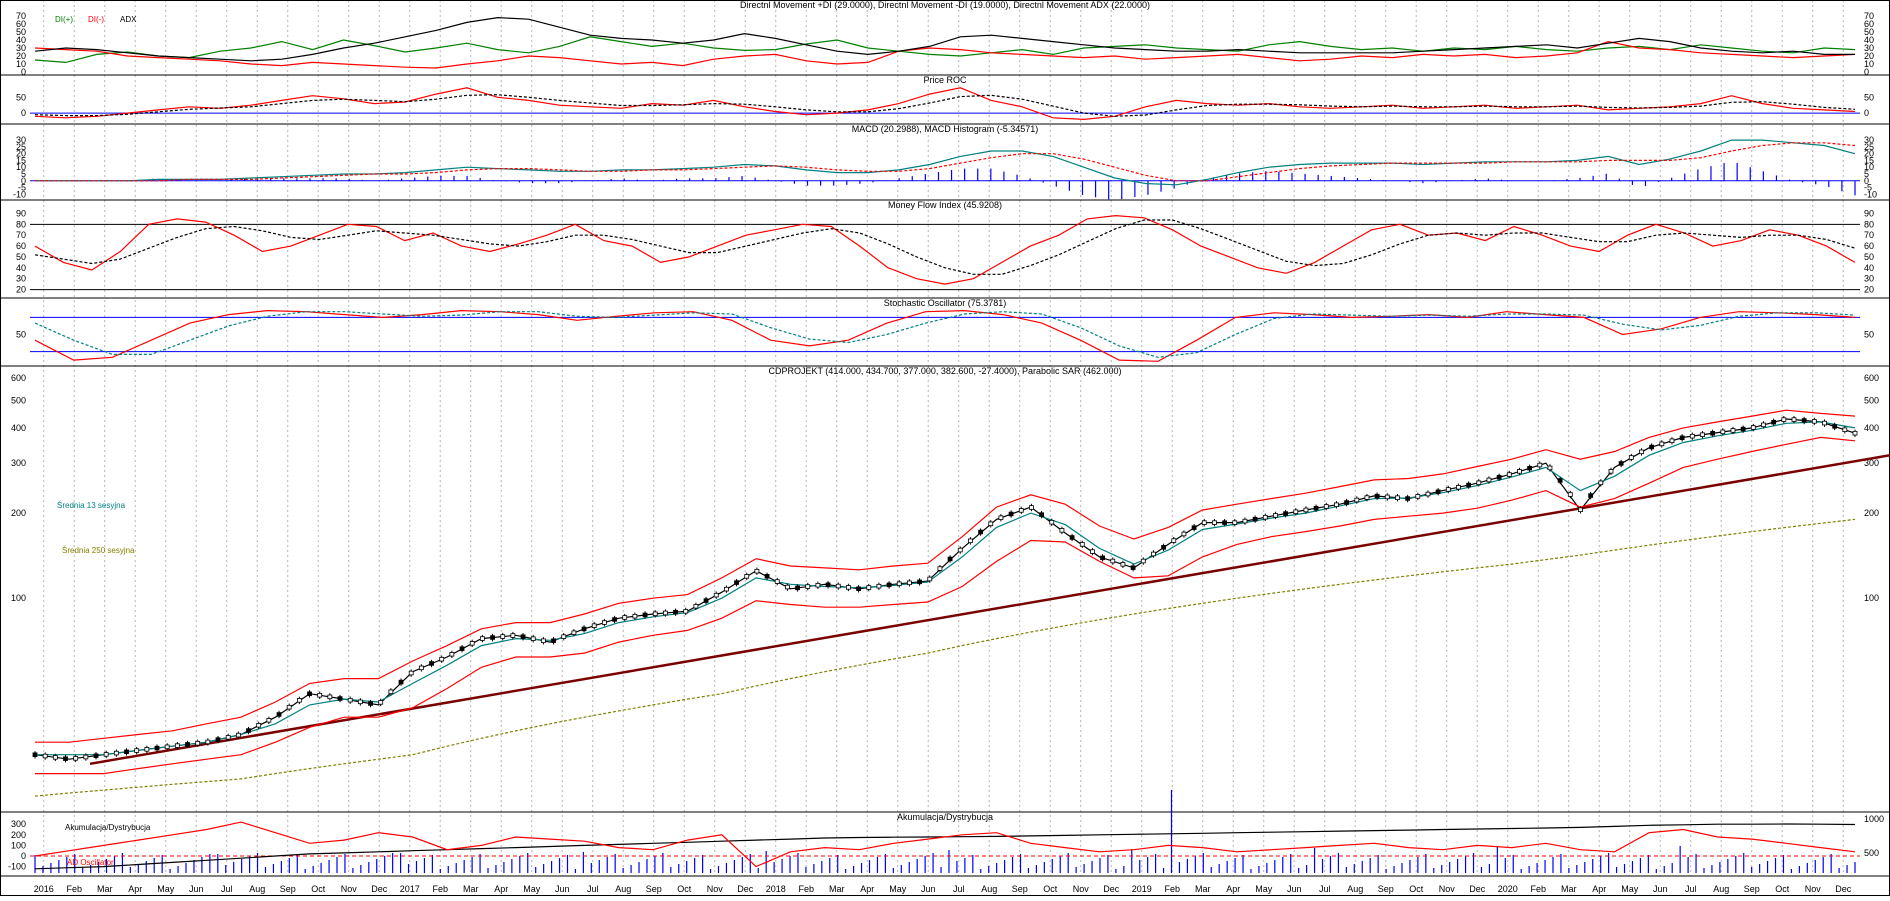 The height and width of the screenshot is (901, 1890). I want to click on y-tick-label-left: -100, so click(17, 867).